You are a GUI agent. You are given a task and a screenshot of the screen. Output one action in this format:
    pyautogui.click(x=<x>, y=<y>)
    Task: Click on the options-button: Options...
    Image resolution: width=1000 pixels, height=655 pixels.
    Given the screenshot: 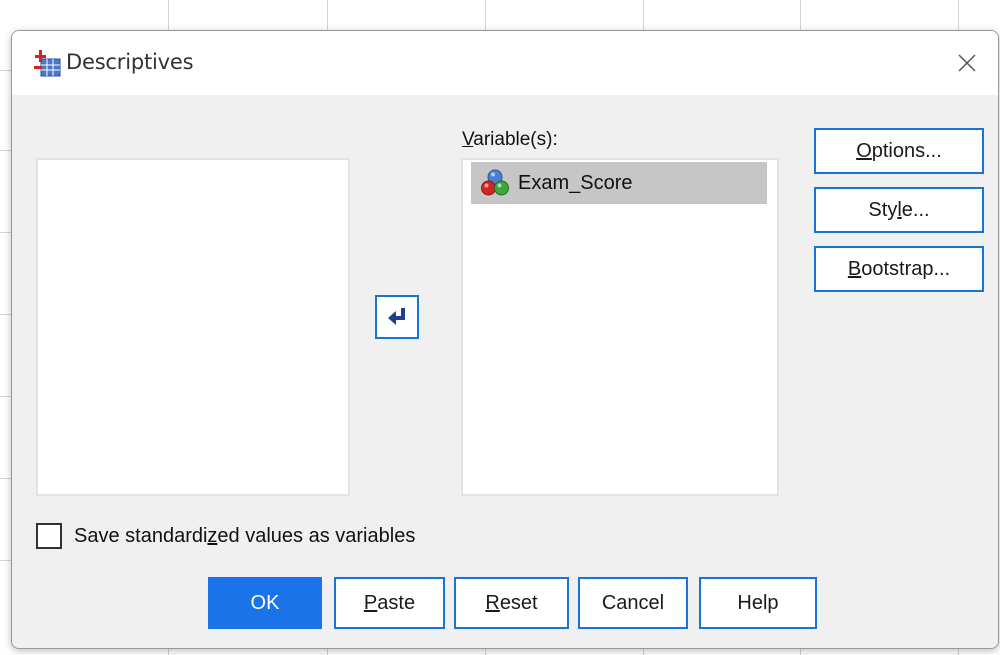 What is the action you would take?
    pyautogui.click(x=899, y=151)
    